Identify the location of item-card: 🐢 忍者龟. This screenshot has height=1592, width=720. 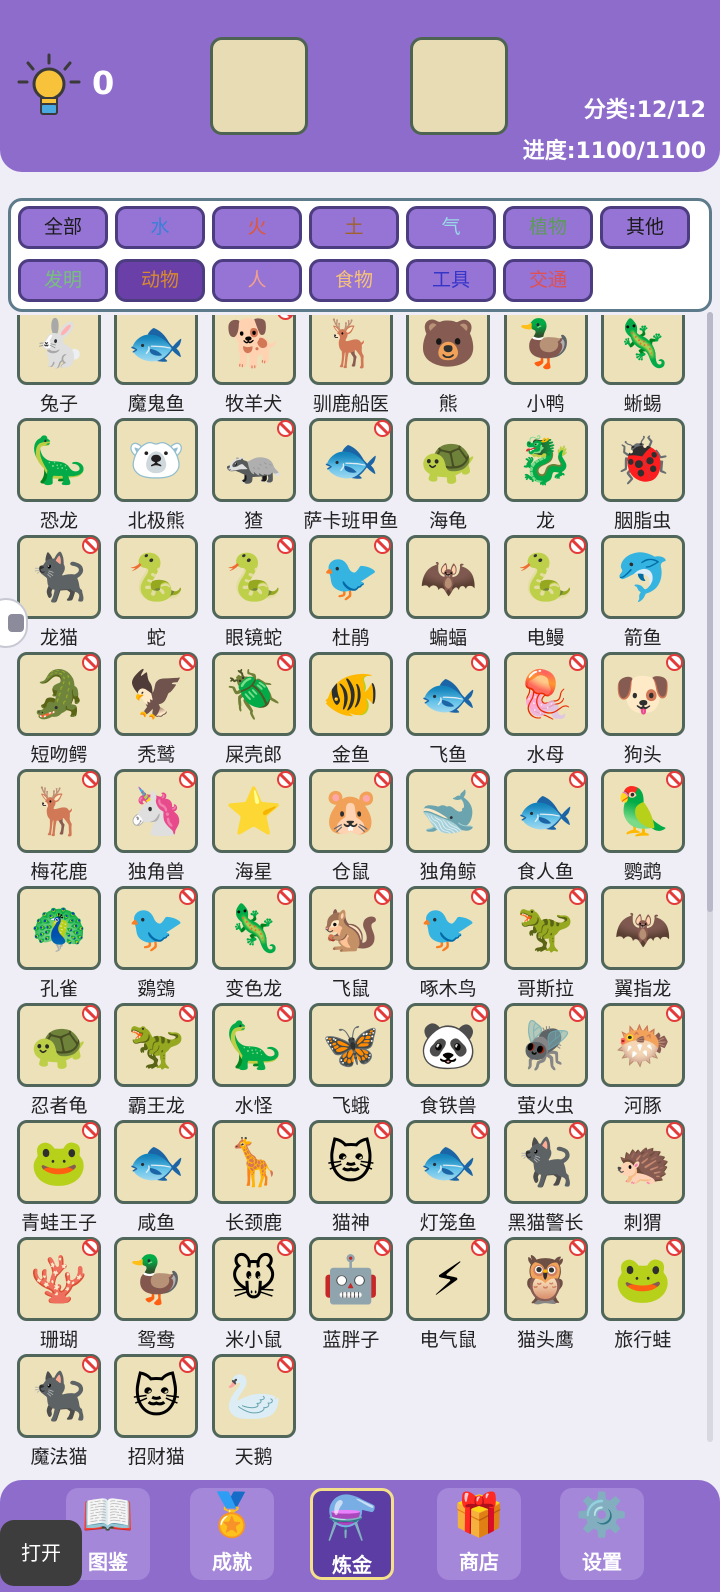
(65, 1062).